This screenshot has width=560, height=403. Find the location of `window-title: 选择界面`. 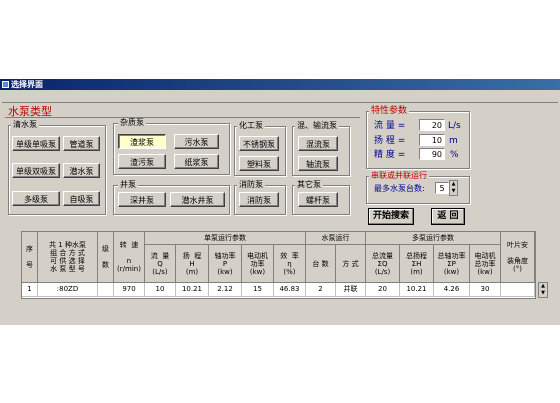

window-title: 选择界面 is located at coordinates (27, 84).